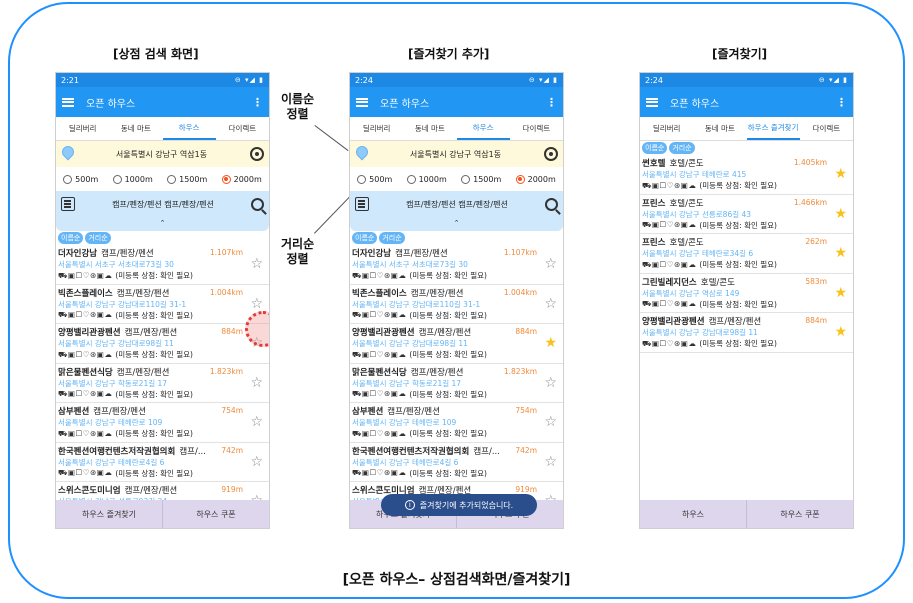 Image resolution: width=913 pixels, height=603 pixels. What do you see at coordinates (833, 80) in the screenshot?
I see `status-icons: ⊖ ▾◢ ▮` at bounding box center [833, 80].